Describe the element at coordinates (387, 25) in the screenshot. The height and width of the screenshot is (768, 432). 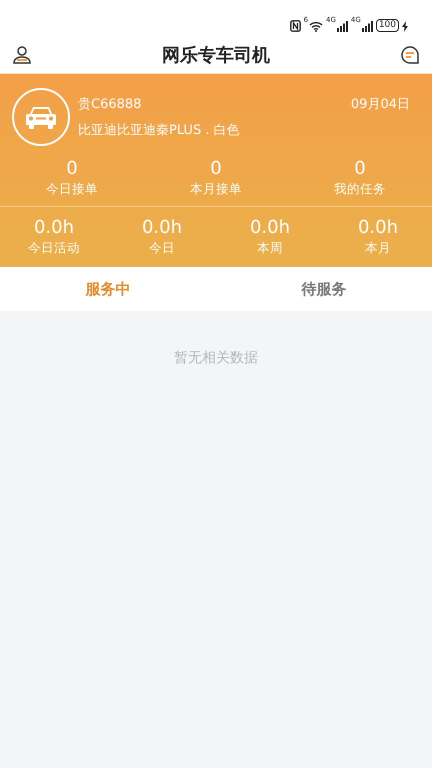
I see `battery-level: 100` at that location.